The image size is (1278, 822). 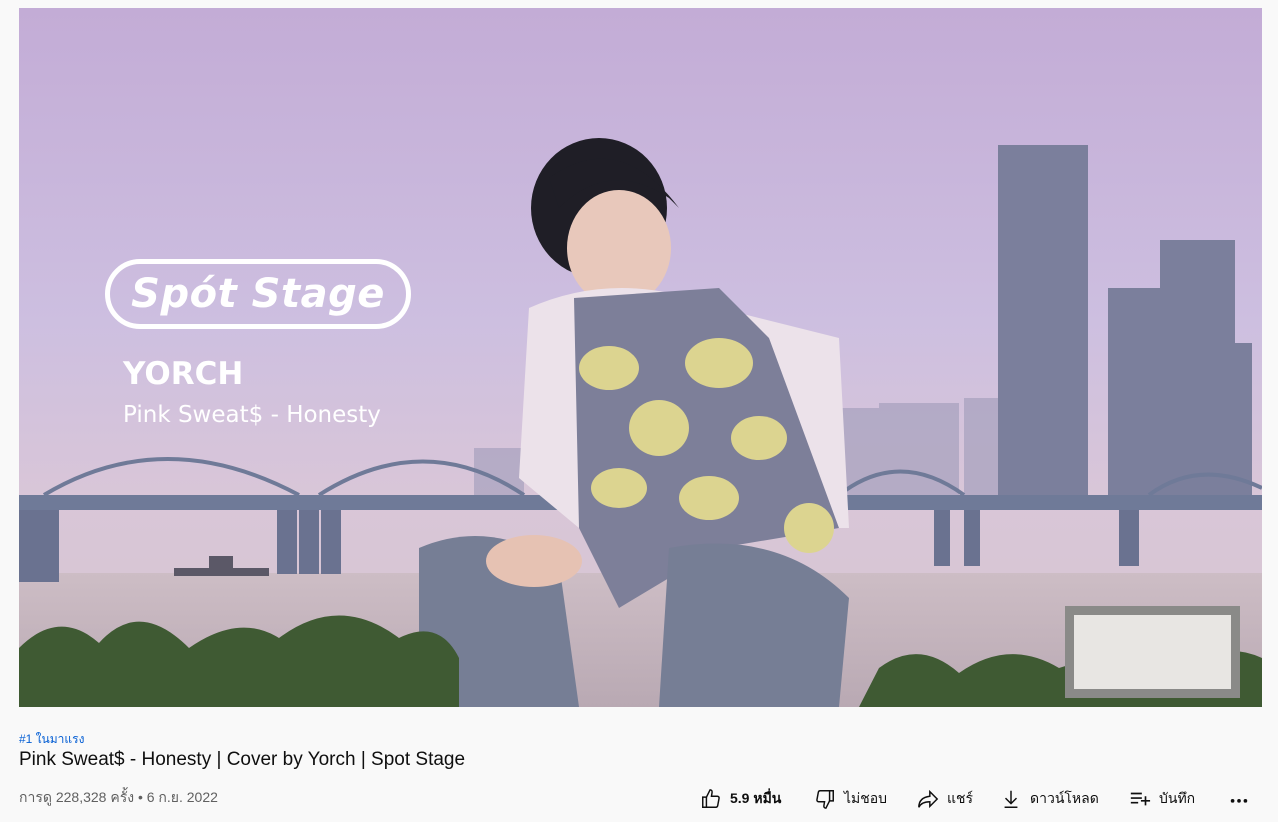 What do you see at coordinates (945, 799) in the screenshot?
I see `share-button: แชร์` at bounding box center [945, 799].